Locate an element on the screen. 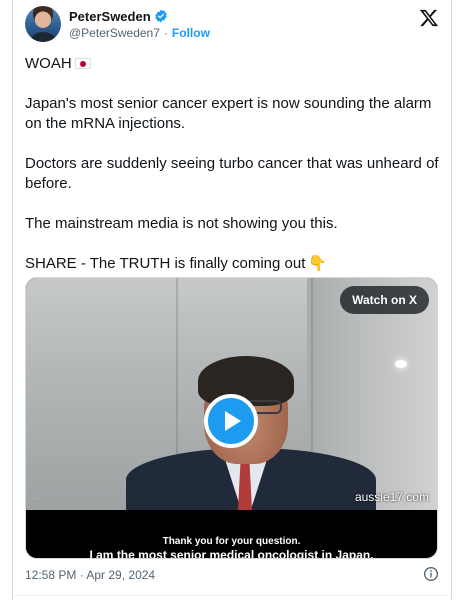  info-icon is located at coordinates (431, 574).